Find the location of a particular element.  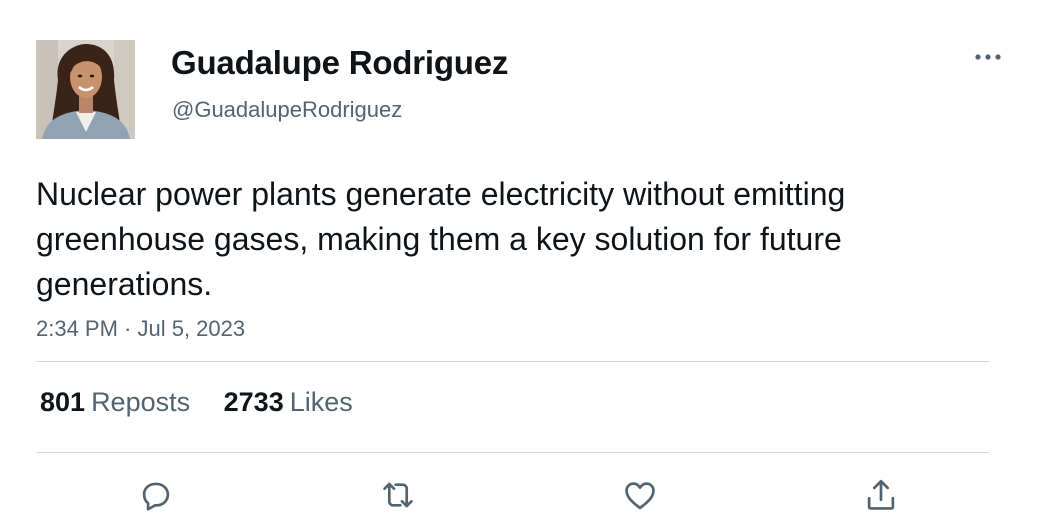

repost-button is located at coordinates (398, 495).